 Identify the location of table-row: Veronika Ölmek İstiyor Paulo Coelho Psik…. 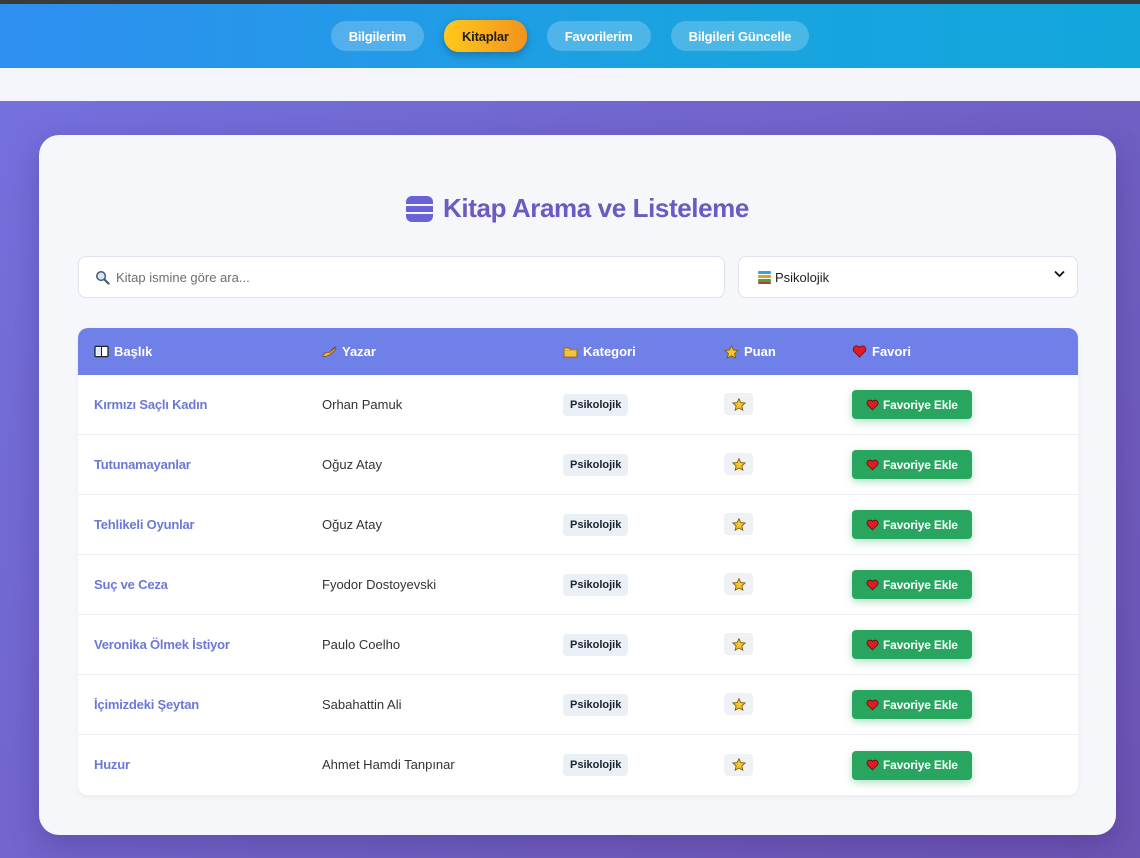
(578, 645).